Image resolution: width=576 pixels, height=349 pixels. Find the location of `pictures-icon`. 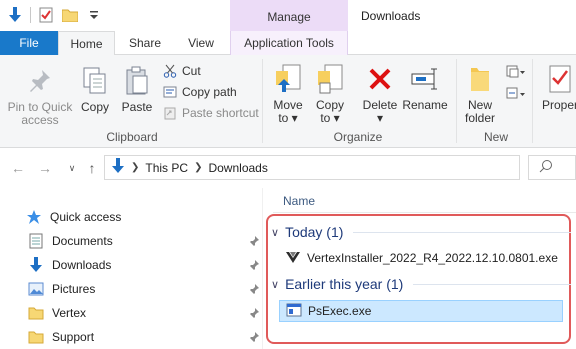

pictures-icon is located at coordinates (36, 289).